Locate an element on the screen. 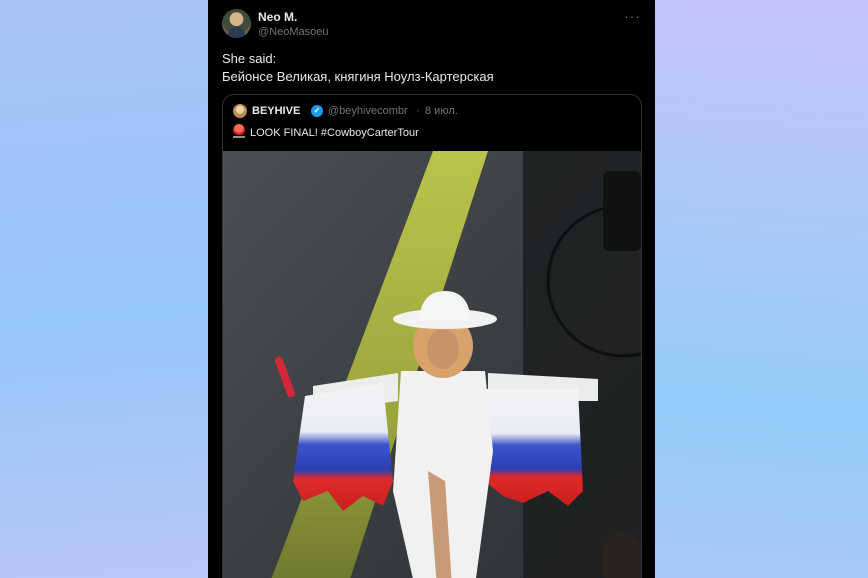  right-fringe-sleeve is located at coordinates (534, 447).